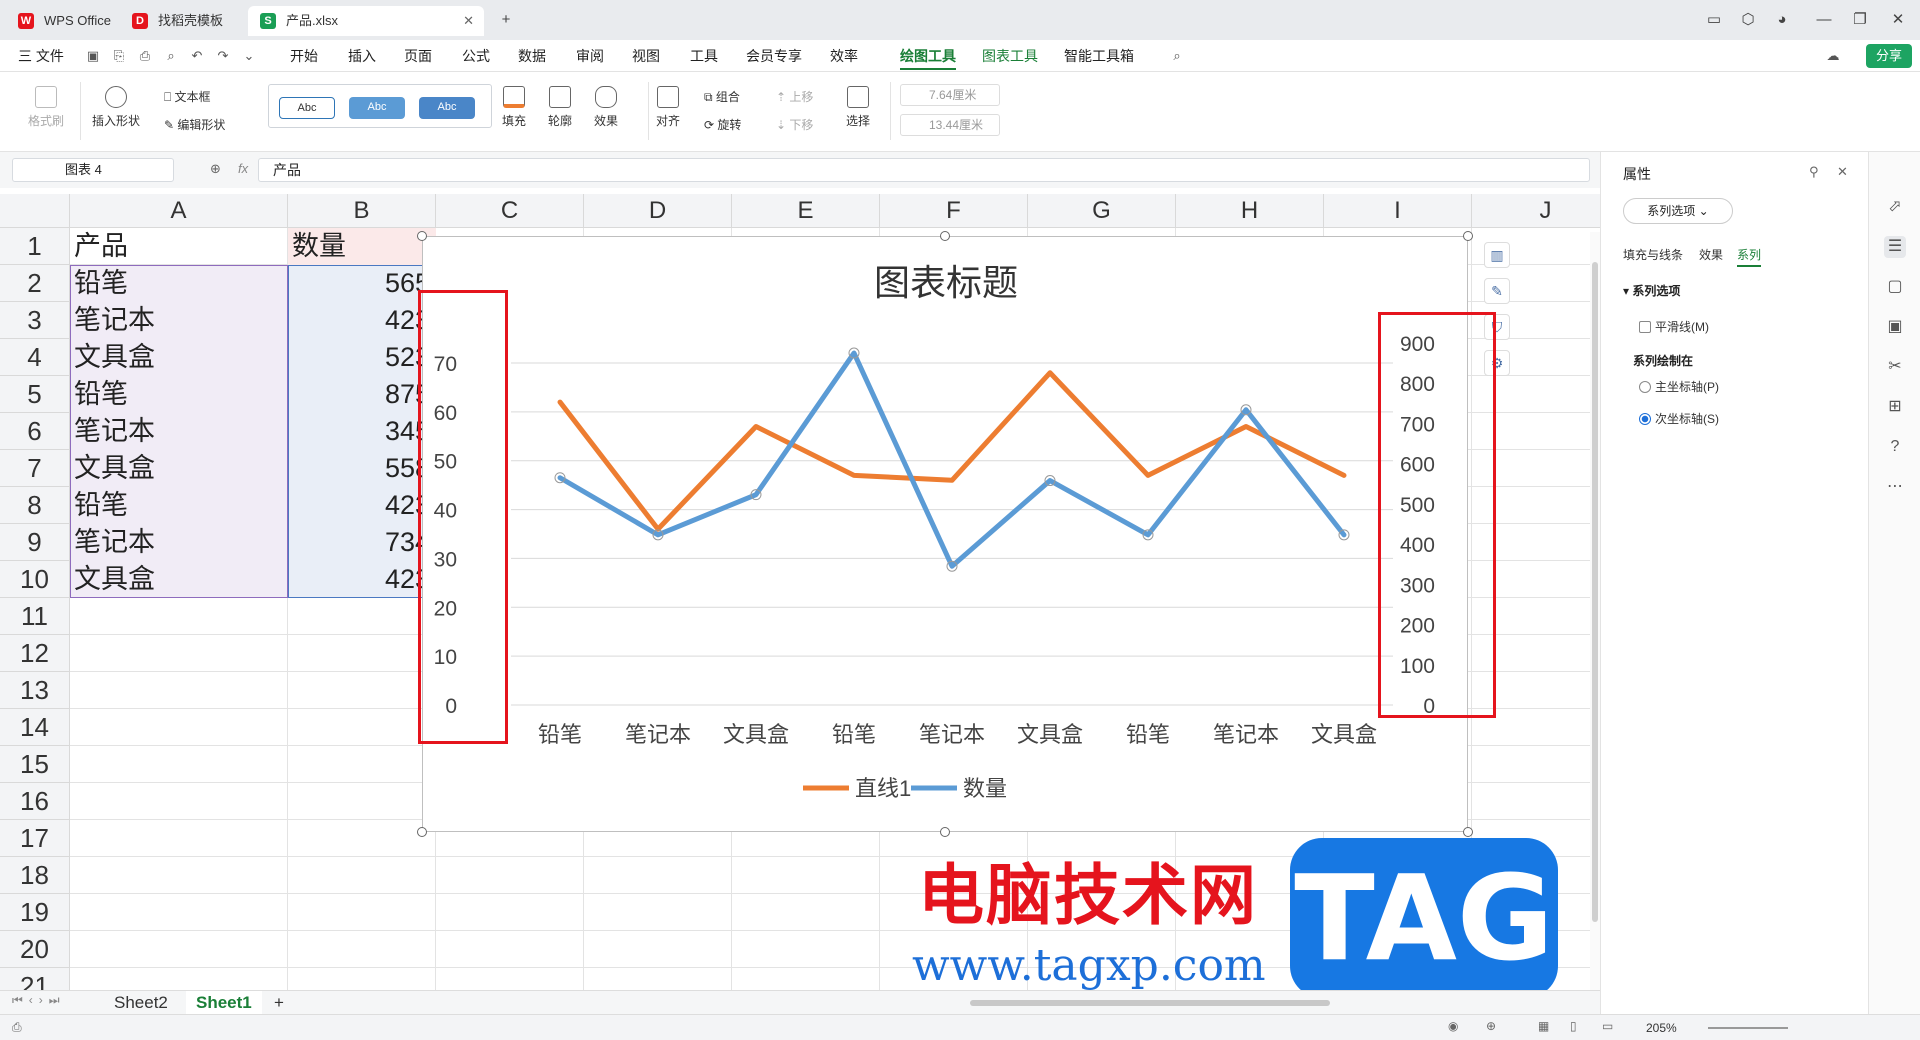 The image size is (1920, 1040). Describe the element at coordinates (35, 653) in the screenshot. I see `row-header-12: 12` at that location.